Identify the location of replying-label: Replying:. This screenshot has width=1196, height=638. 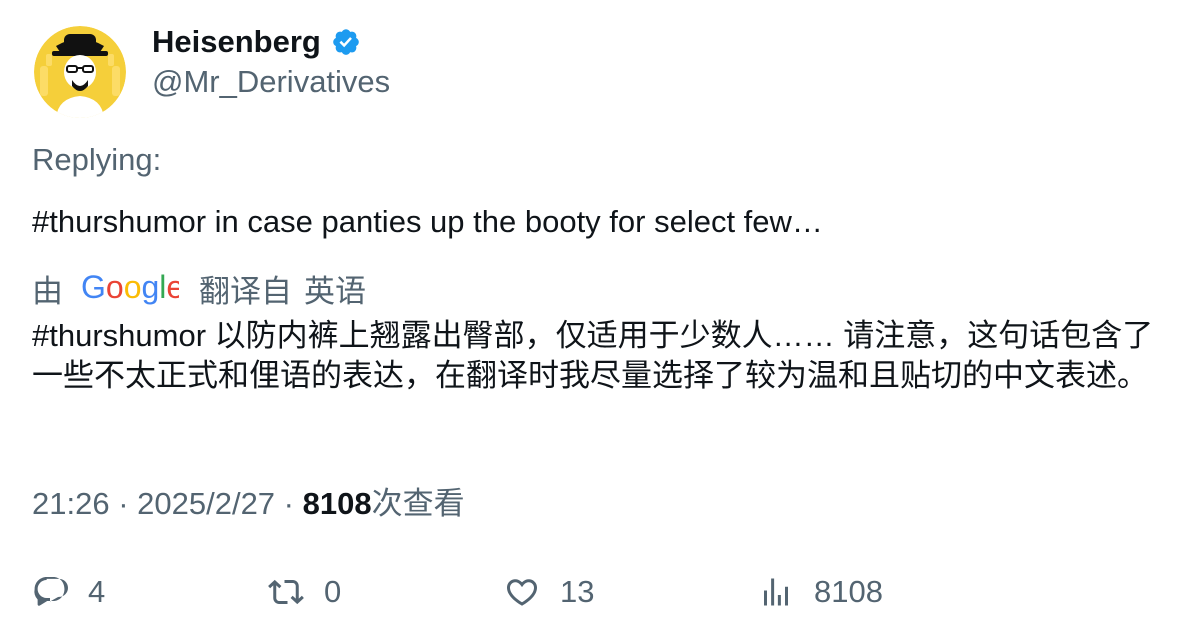
(97, 159).